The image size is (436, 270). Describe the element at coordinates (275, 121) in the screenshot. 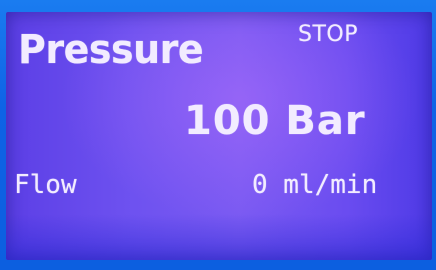

I see `pressure-value: 100 Bar` at that location.